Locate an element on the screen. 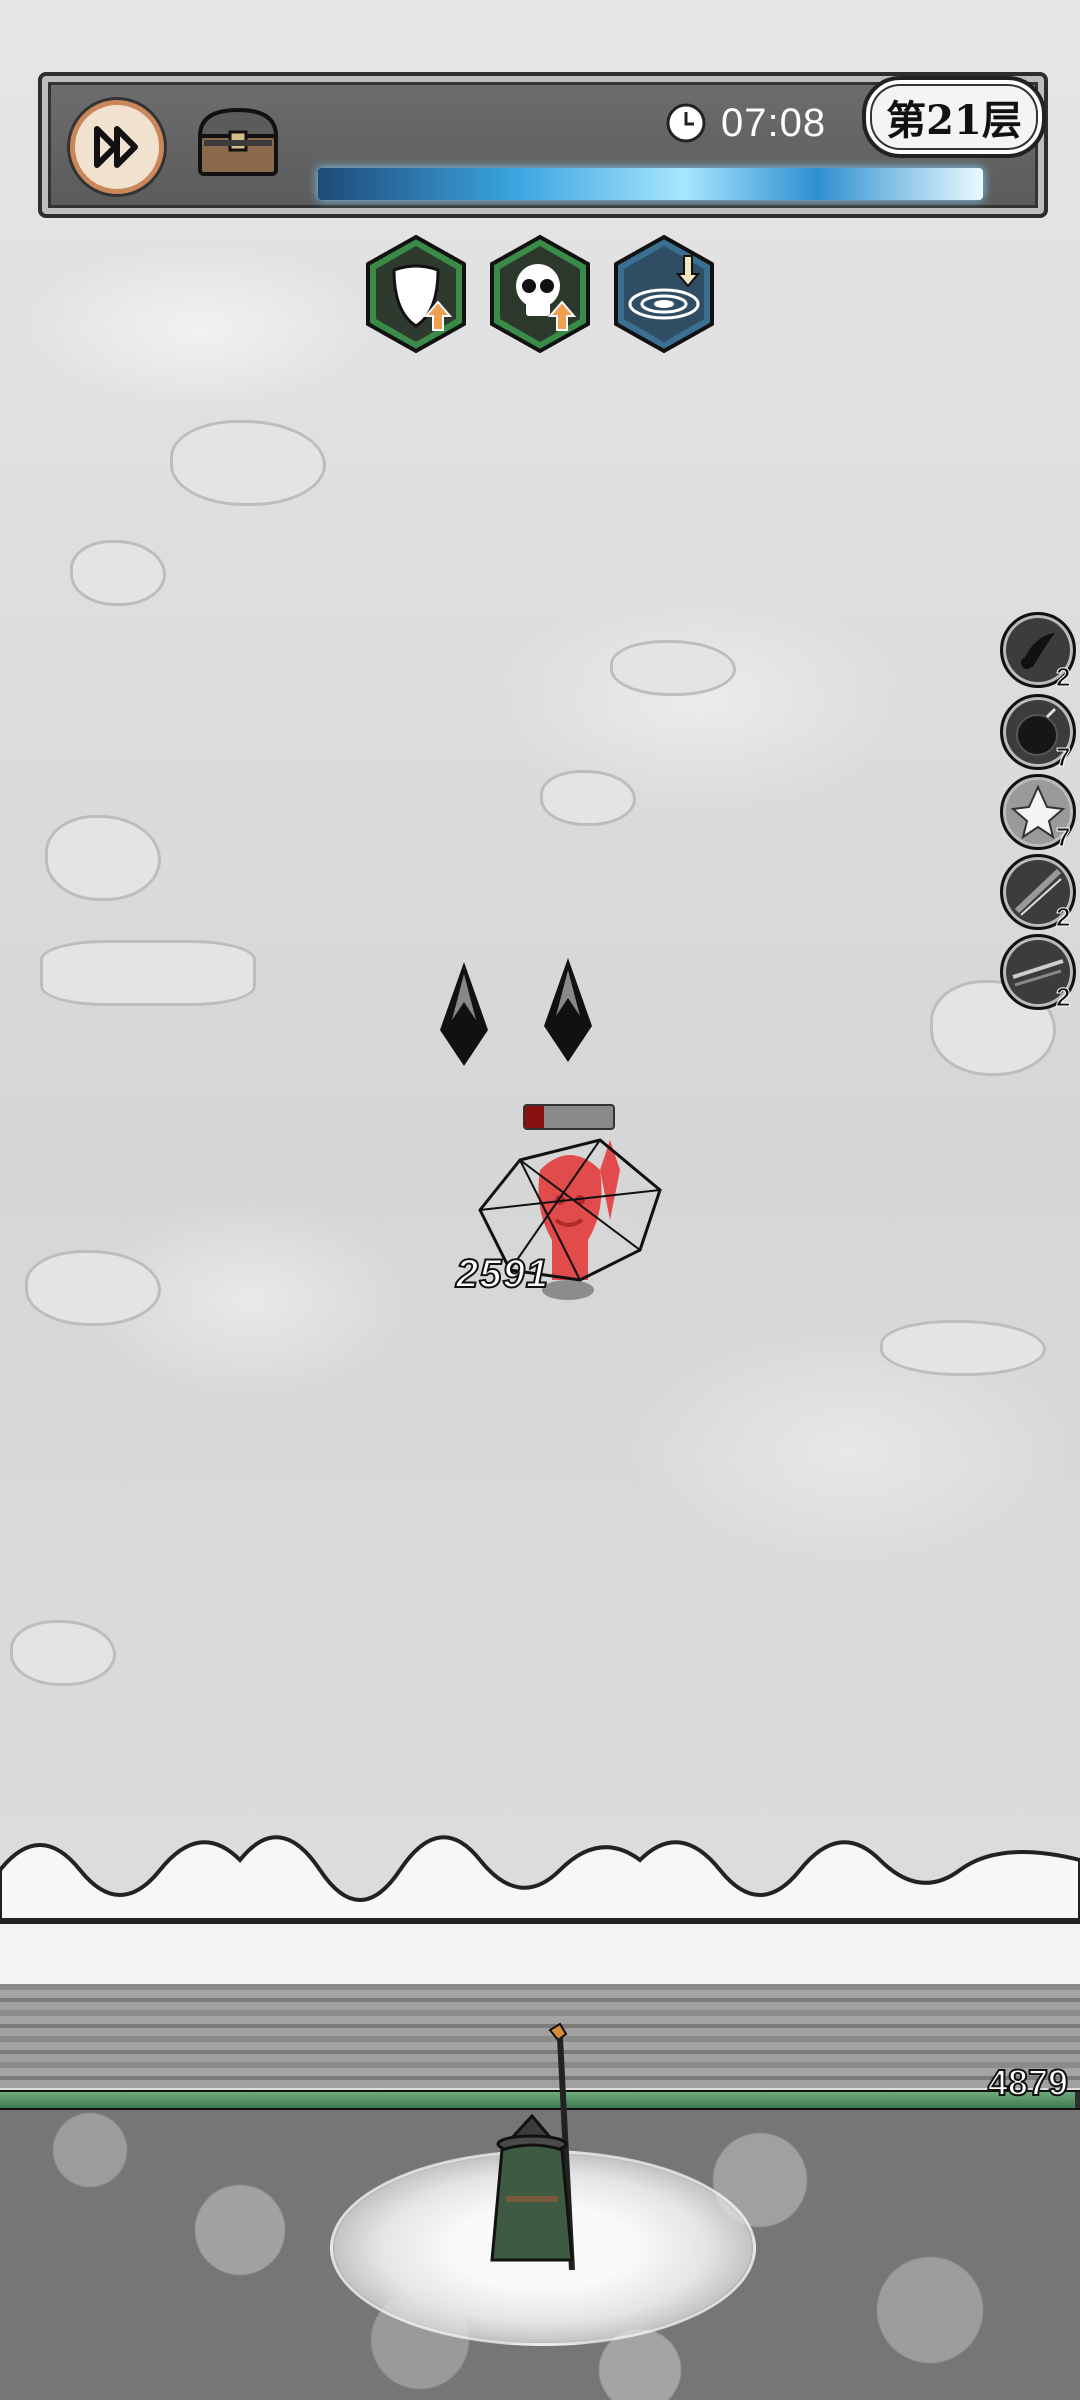  treasure-chest-icon is located at coordinates (238, 141).